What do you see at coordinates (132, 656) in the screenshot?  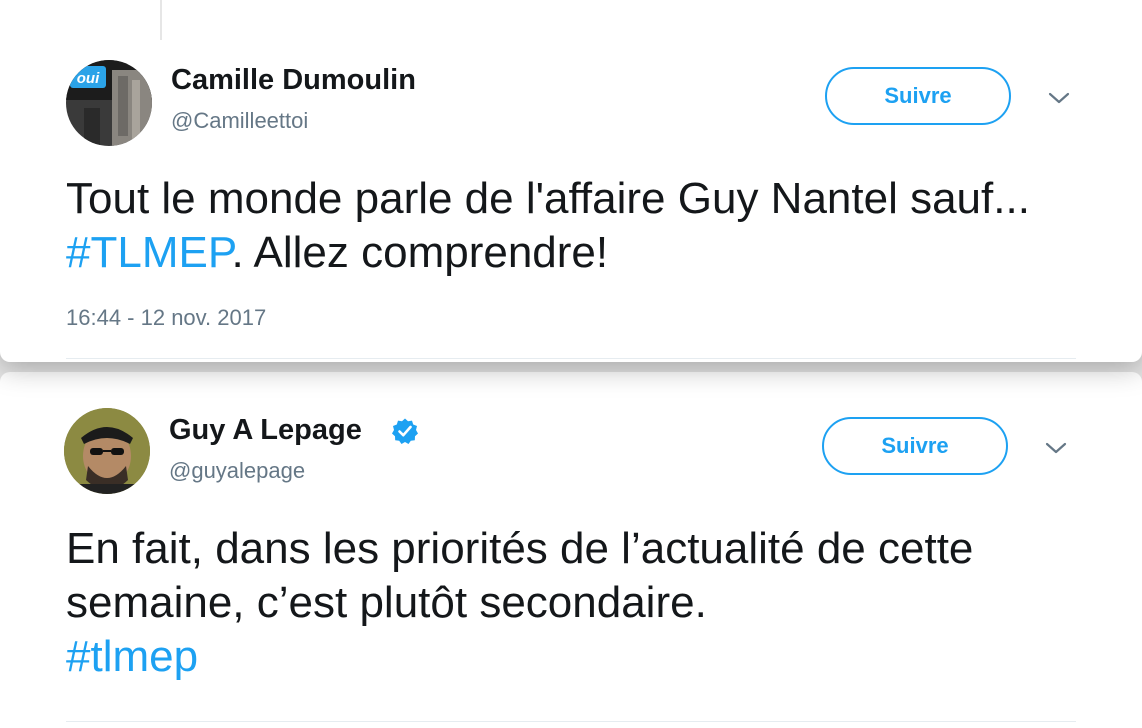 I see `hashtag-link: #tlmep` at bounding box center [132, 656].